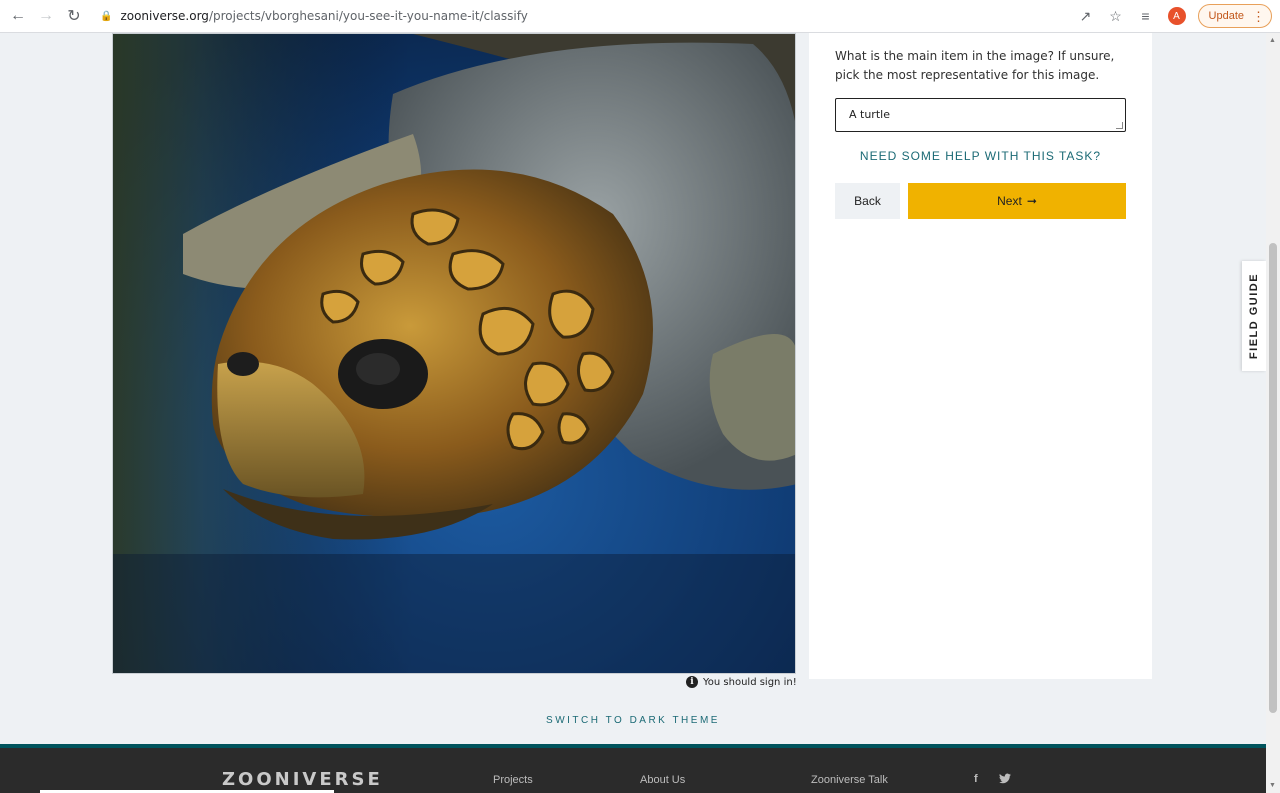 The height and width of the screenshot is (793, 1280). What do you see at coordinates (1146, 16) in the screenshot?
I see `reading-list-icon: ≡` at bounding box center [1146, 16].